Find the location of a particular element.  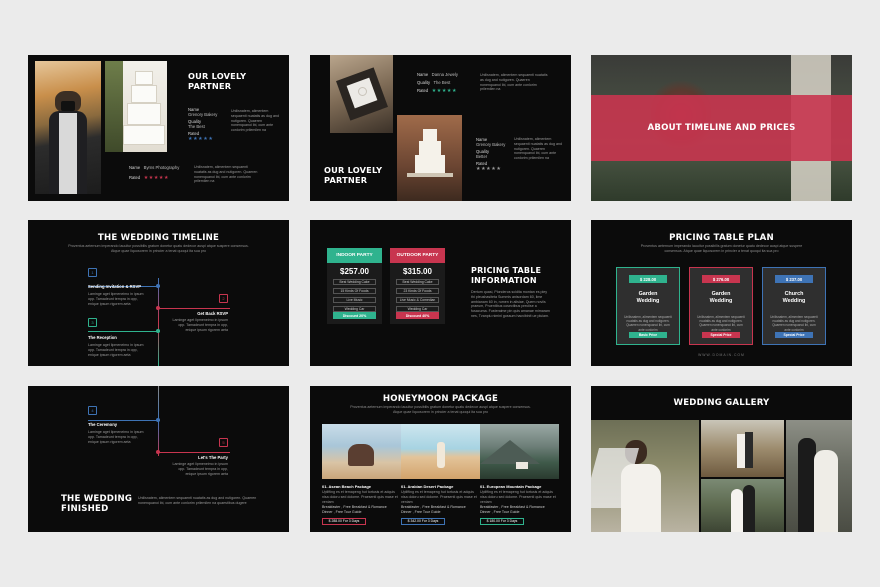

cake-photo is located at coordinates (429, 158).